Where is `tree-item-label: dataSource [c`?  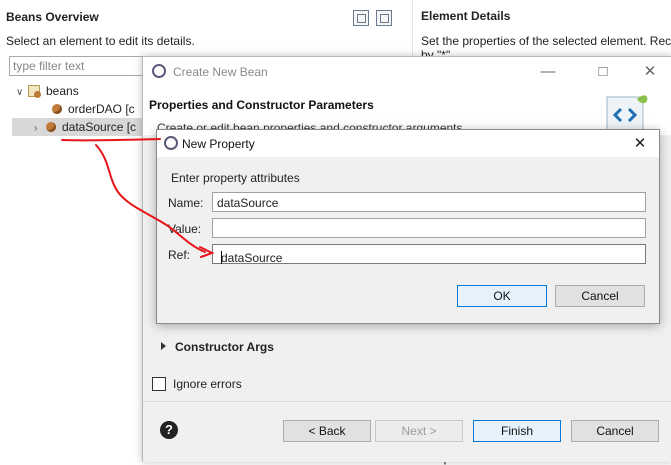 tree-item-label: dataSource [c is located at coordinates (99, 127).